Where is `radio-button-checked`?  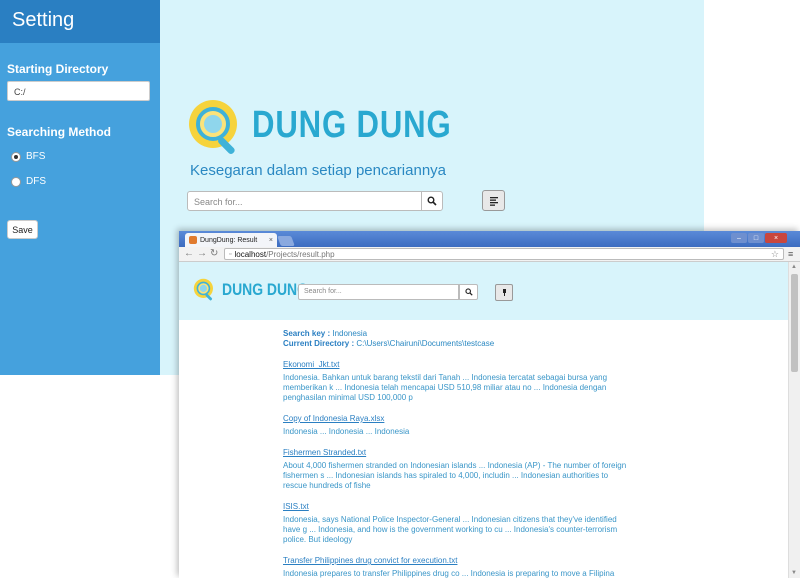
radio-button-checked is located at coordinates (16, 156).